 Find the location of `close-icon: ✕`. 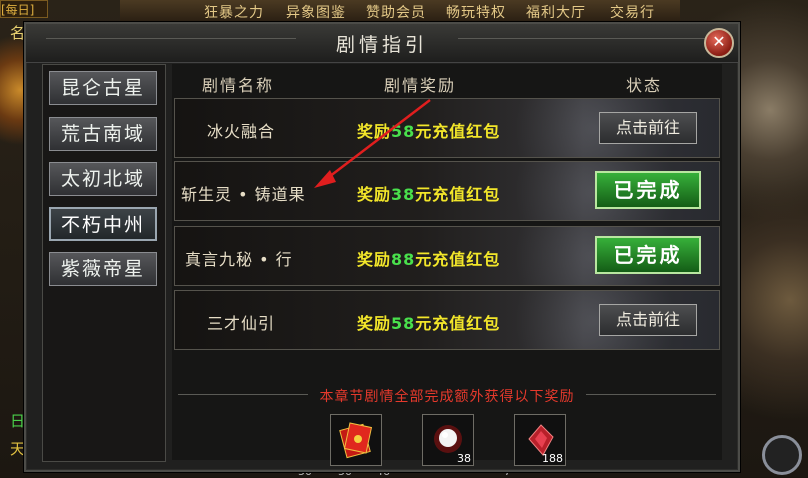

close-icon: ✕ is located at coordinates (719, 43).